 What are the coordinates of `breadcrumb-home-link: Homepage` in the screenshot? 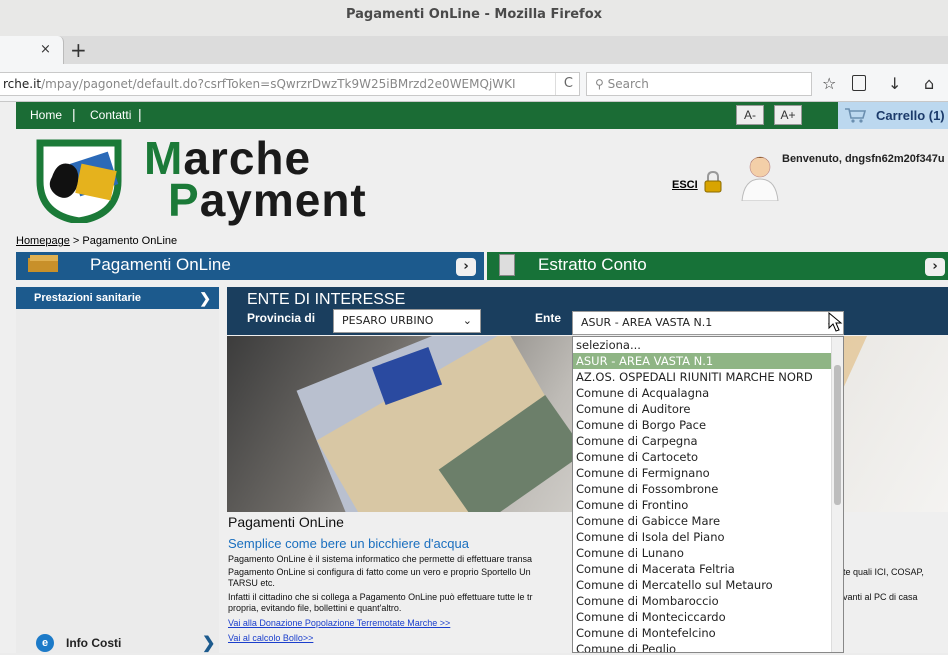 It's located at (43, 241).